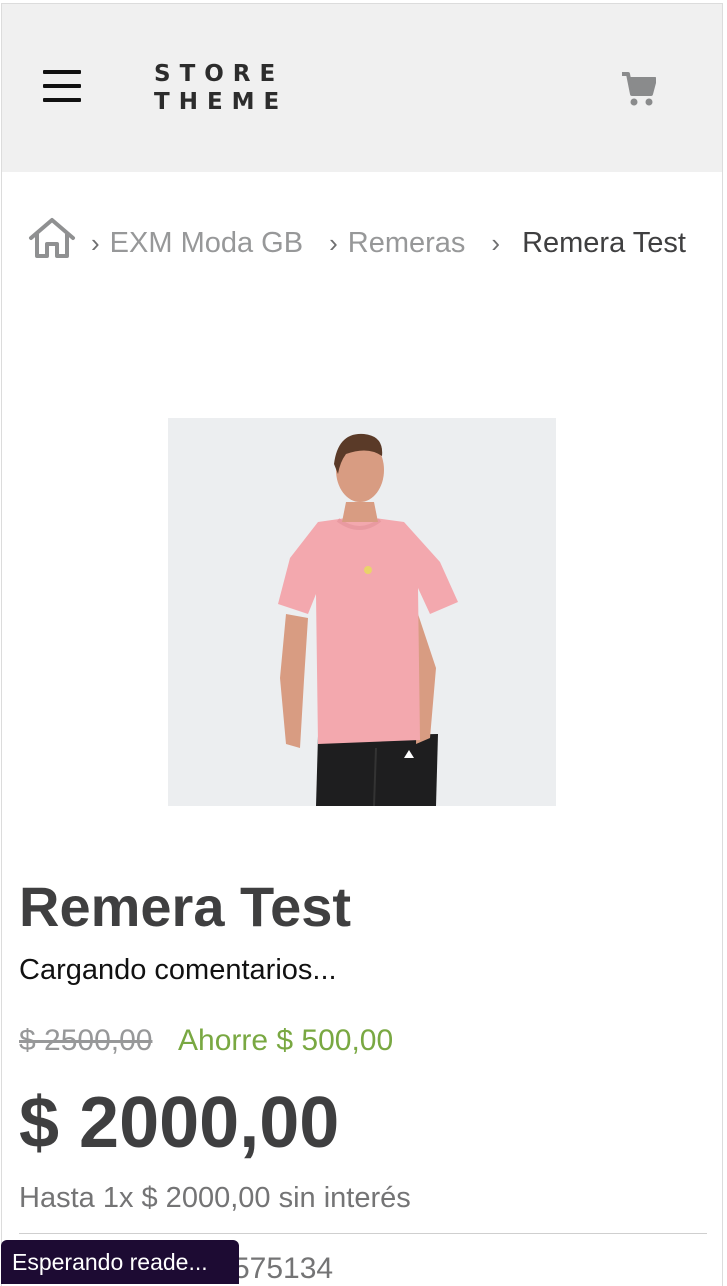  I want to click on sku-value: 575134, so click(283, 1268).